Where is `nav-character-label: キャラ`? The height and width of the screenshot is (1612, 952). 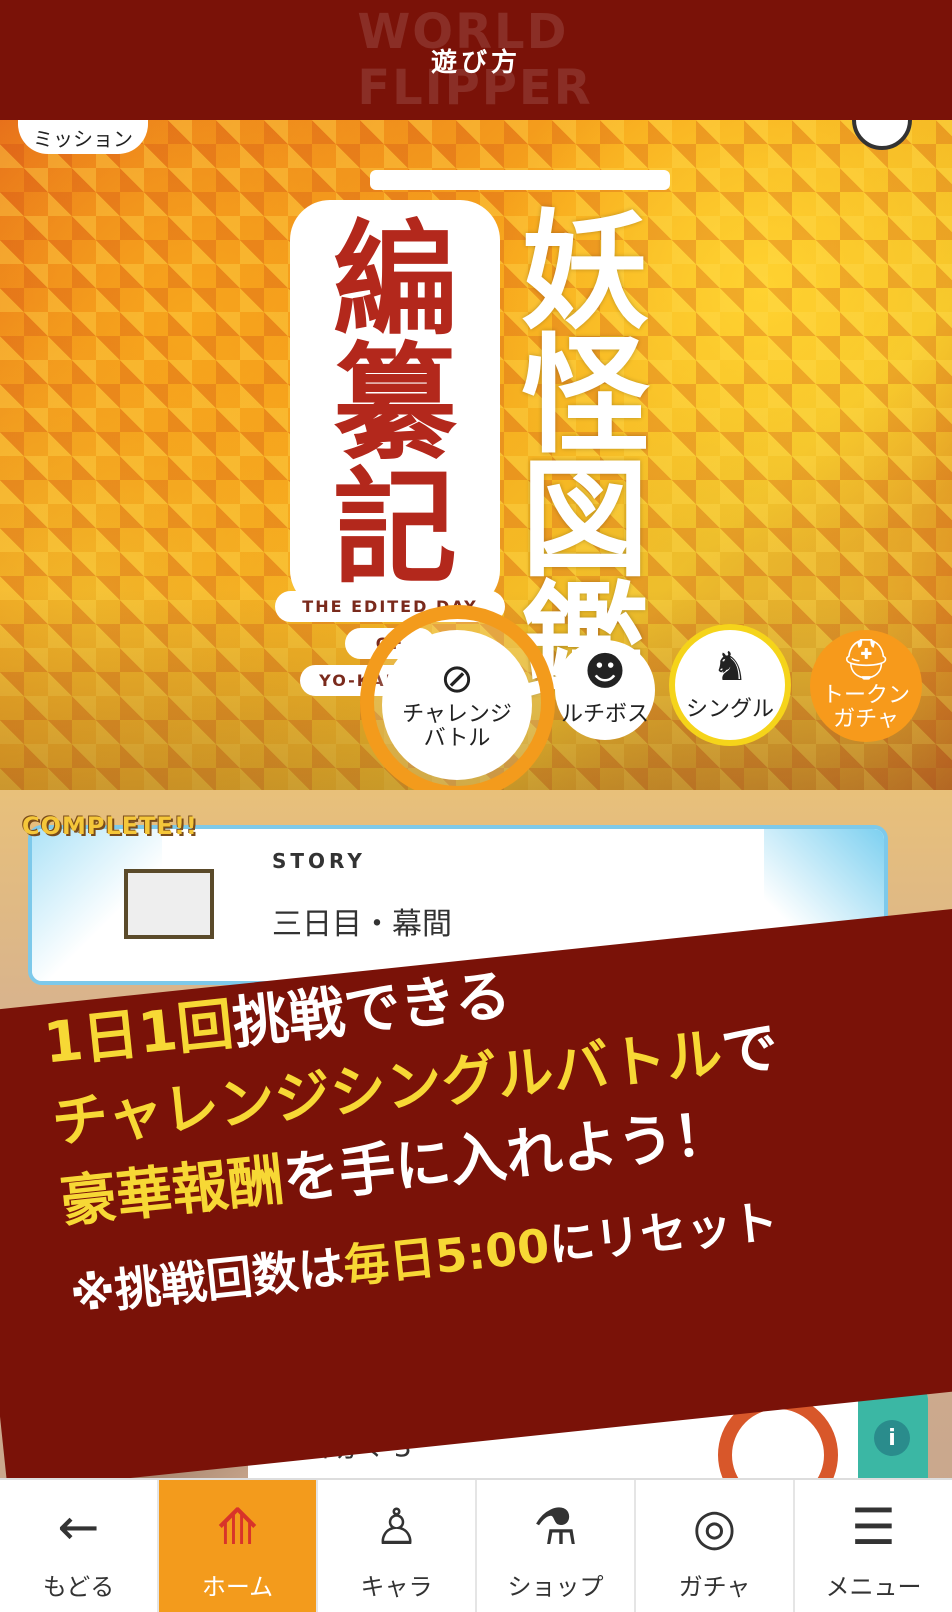
nav-character-label: キャラ is located at coordinates (396, 1587).